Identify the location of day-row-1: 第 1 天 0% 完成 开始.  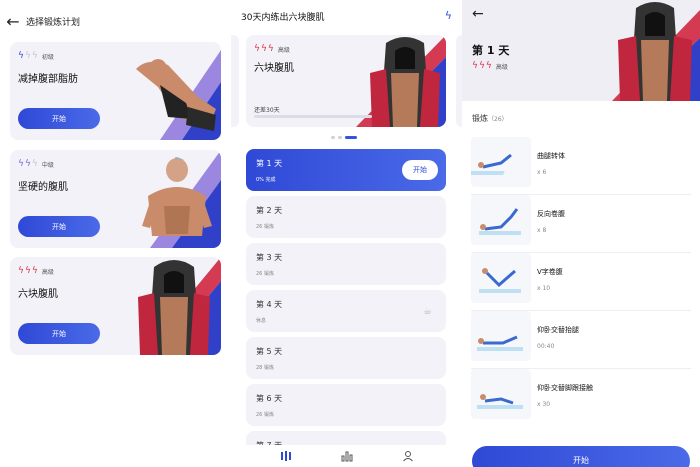
(346, 170).